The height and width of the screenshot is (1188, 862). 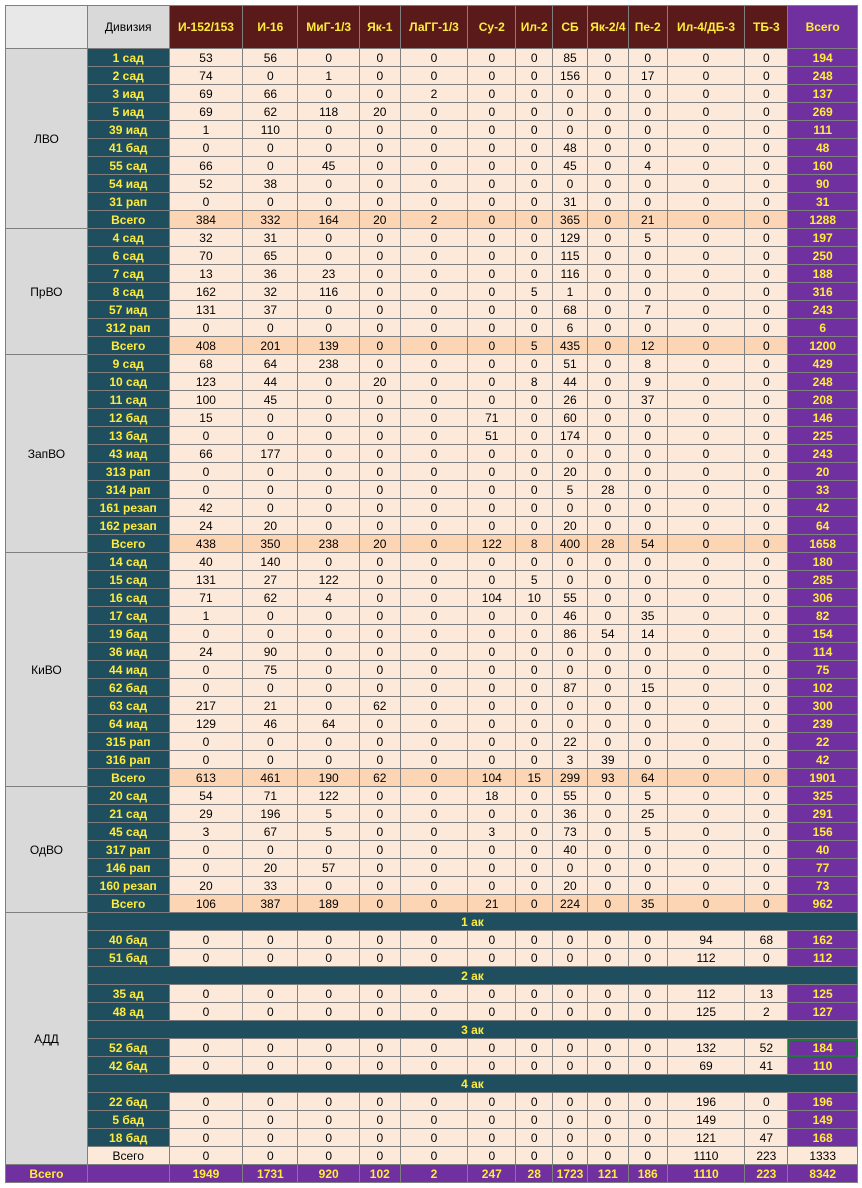 What do you see at coordinates (492, 597) in the screenshot?
I see `value-cell: 104` at bounding box center [492, 597].